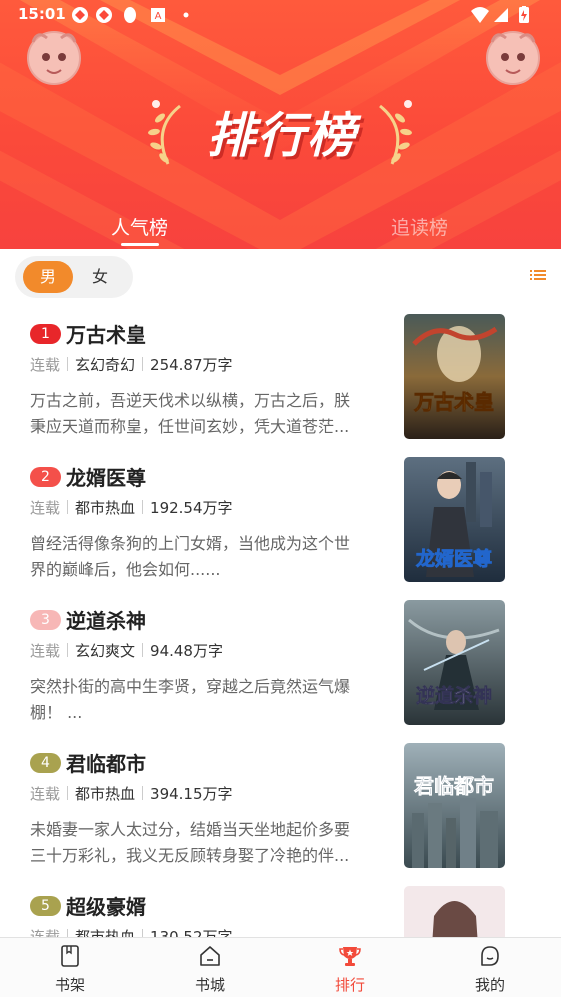 This screenshot has height=997, width=561. What do you see at coordinates (210, 956) in the screenshot?
I see `bookstore-icon` at bounding box center [210, 956].